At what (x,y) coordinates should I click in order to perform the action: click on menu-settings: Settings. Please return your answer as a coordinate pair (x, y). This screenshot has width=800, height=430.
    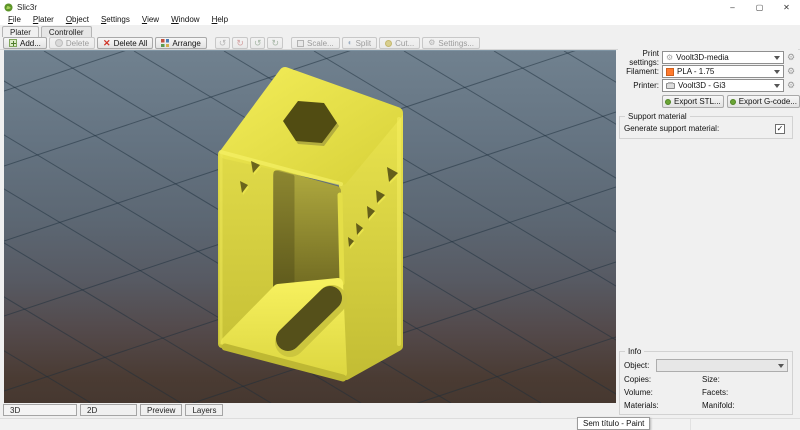
    Looking at the image, I should click on (115, 19).